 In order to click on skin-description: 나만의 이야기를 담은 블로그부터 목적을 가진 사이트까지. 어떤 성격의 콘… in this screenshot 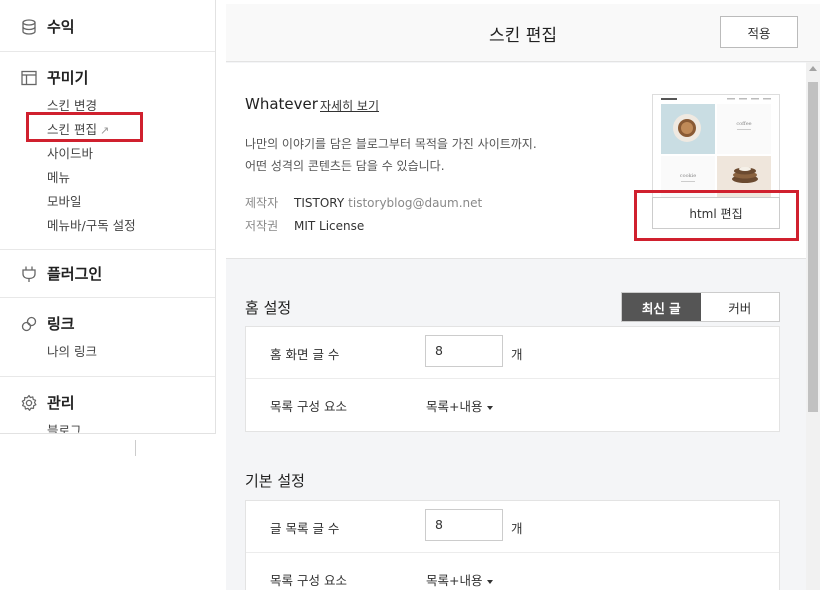, I will do `click(391, 155)`.